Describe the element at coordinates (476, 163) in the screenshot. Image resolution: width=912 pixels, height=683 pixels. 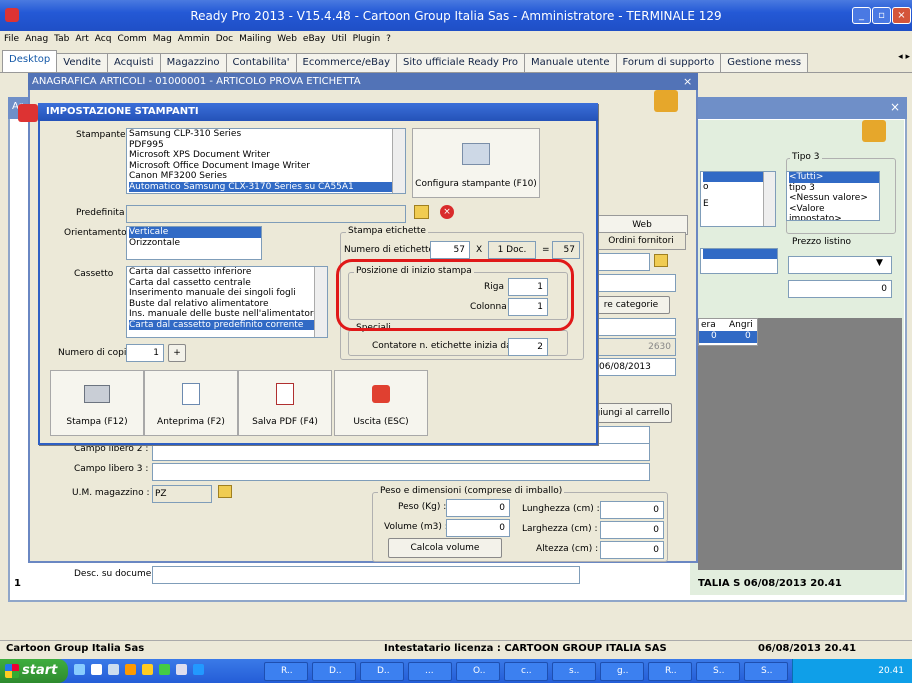
I see `configura-stampante-button: Configura stampante (F10)` at that location.